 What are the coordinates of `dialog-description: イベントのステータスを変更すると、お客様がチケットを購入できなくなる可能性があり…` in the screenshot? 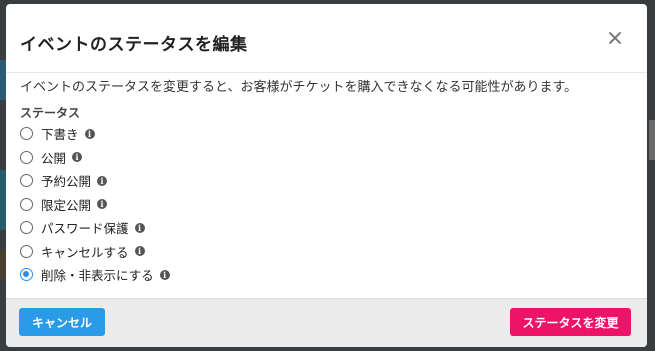 It's located at (299, 87).